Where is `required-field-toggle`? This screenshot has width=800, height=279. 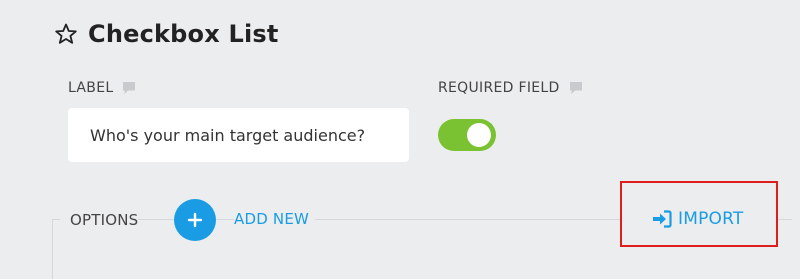
required-field-toggle is located at coordinates (467, 135).